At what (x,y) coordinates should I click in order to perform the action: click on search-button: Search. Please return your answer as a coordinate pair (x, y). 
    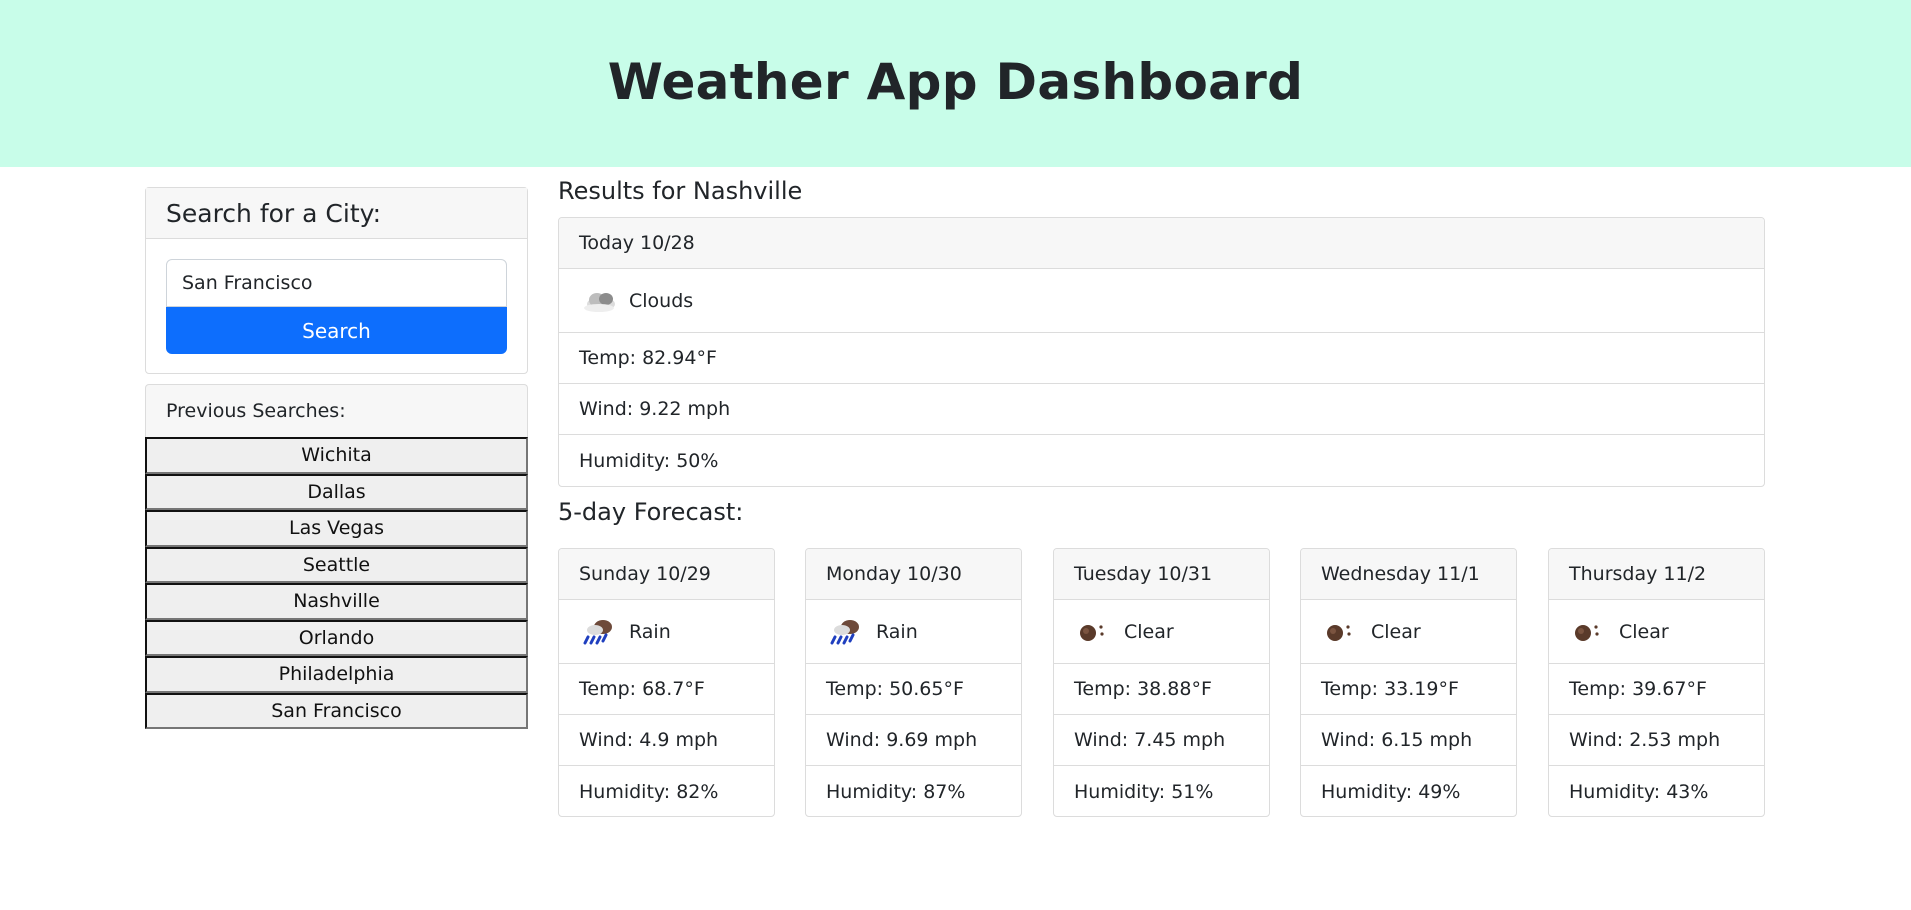
    Looking at the image, I should click on (336, 330).